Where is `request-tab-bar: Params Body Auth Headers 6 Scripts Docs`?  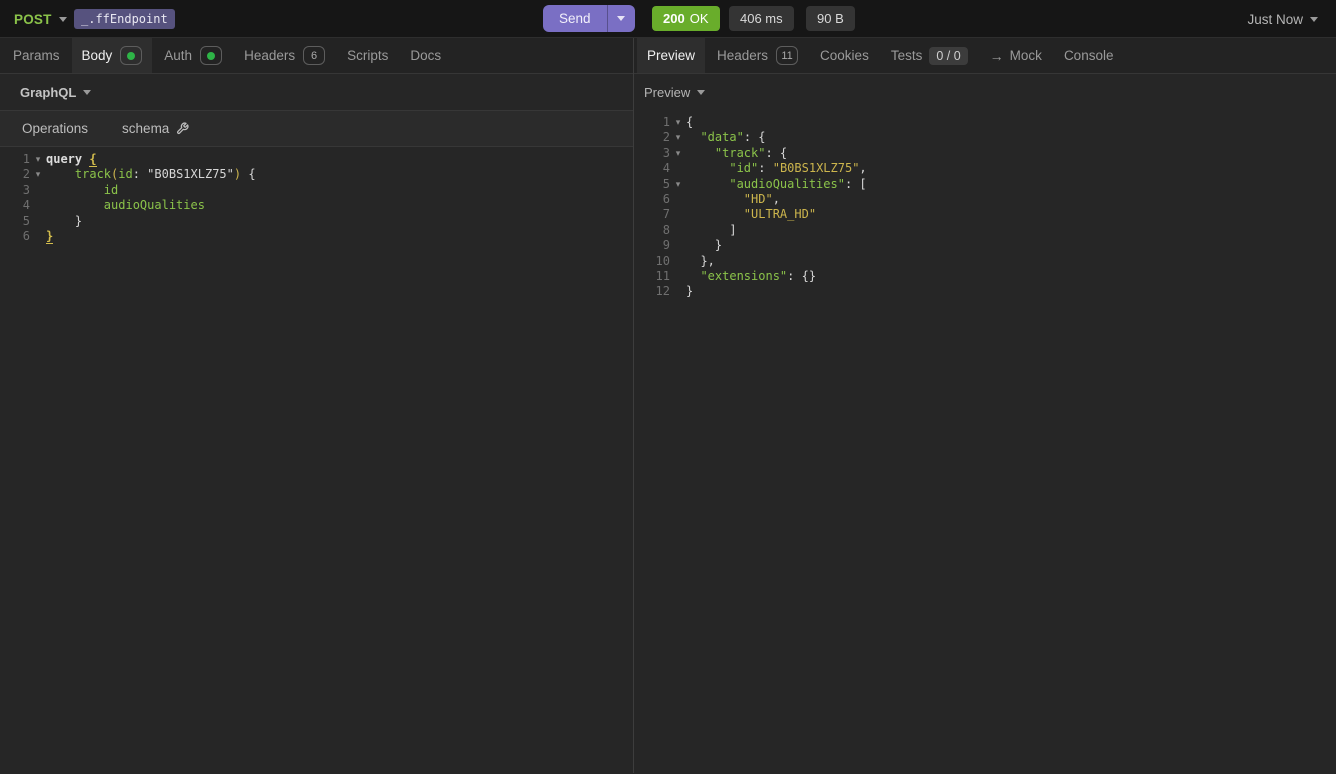 request-tab-bar: Params Body Auth Headers 6 Scripts Docs is located at coordinates (316, 56).